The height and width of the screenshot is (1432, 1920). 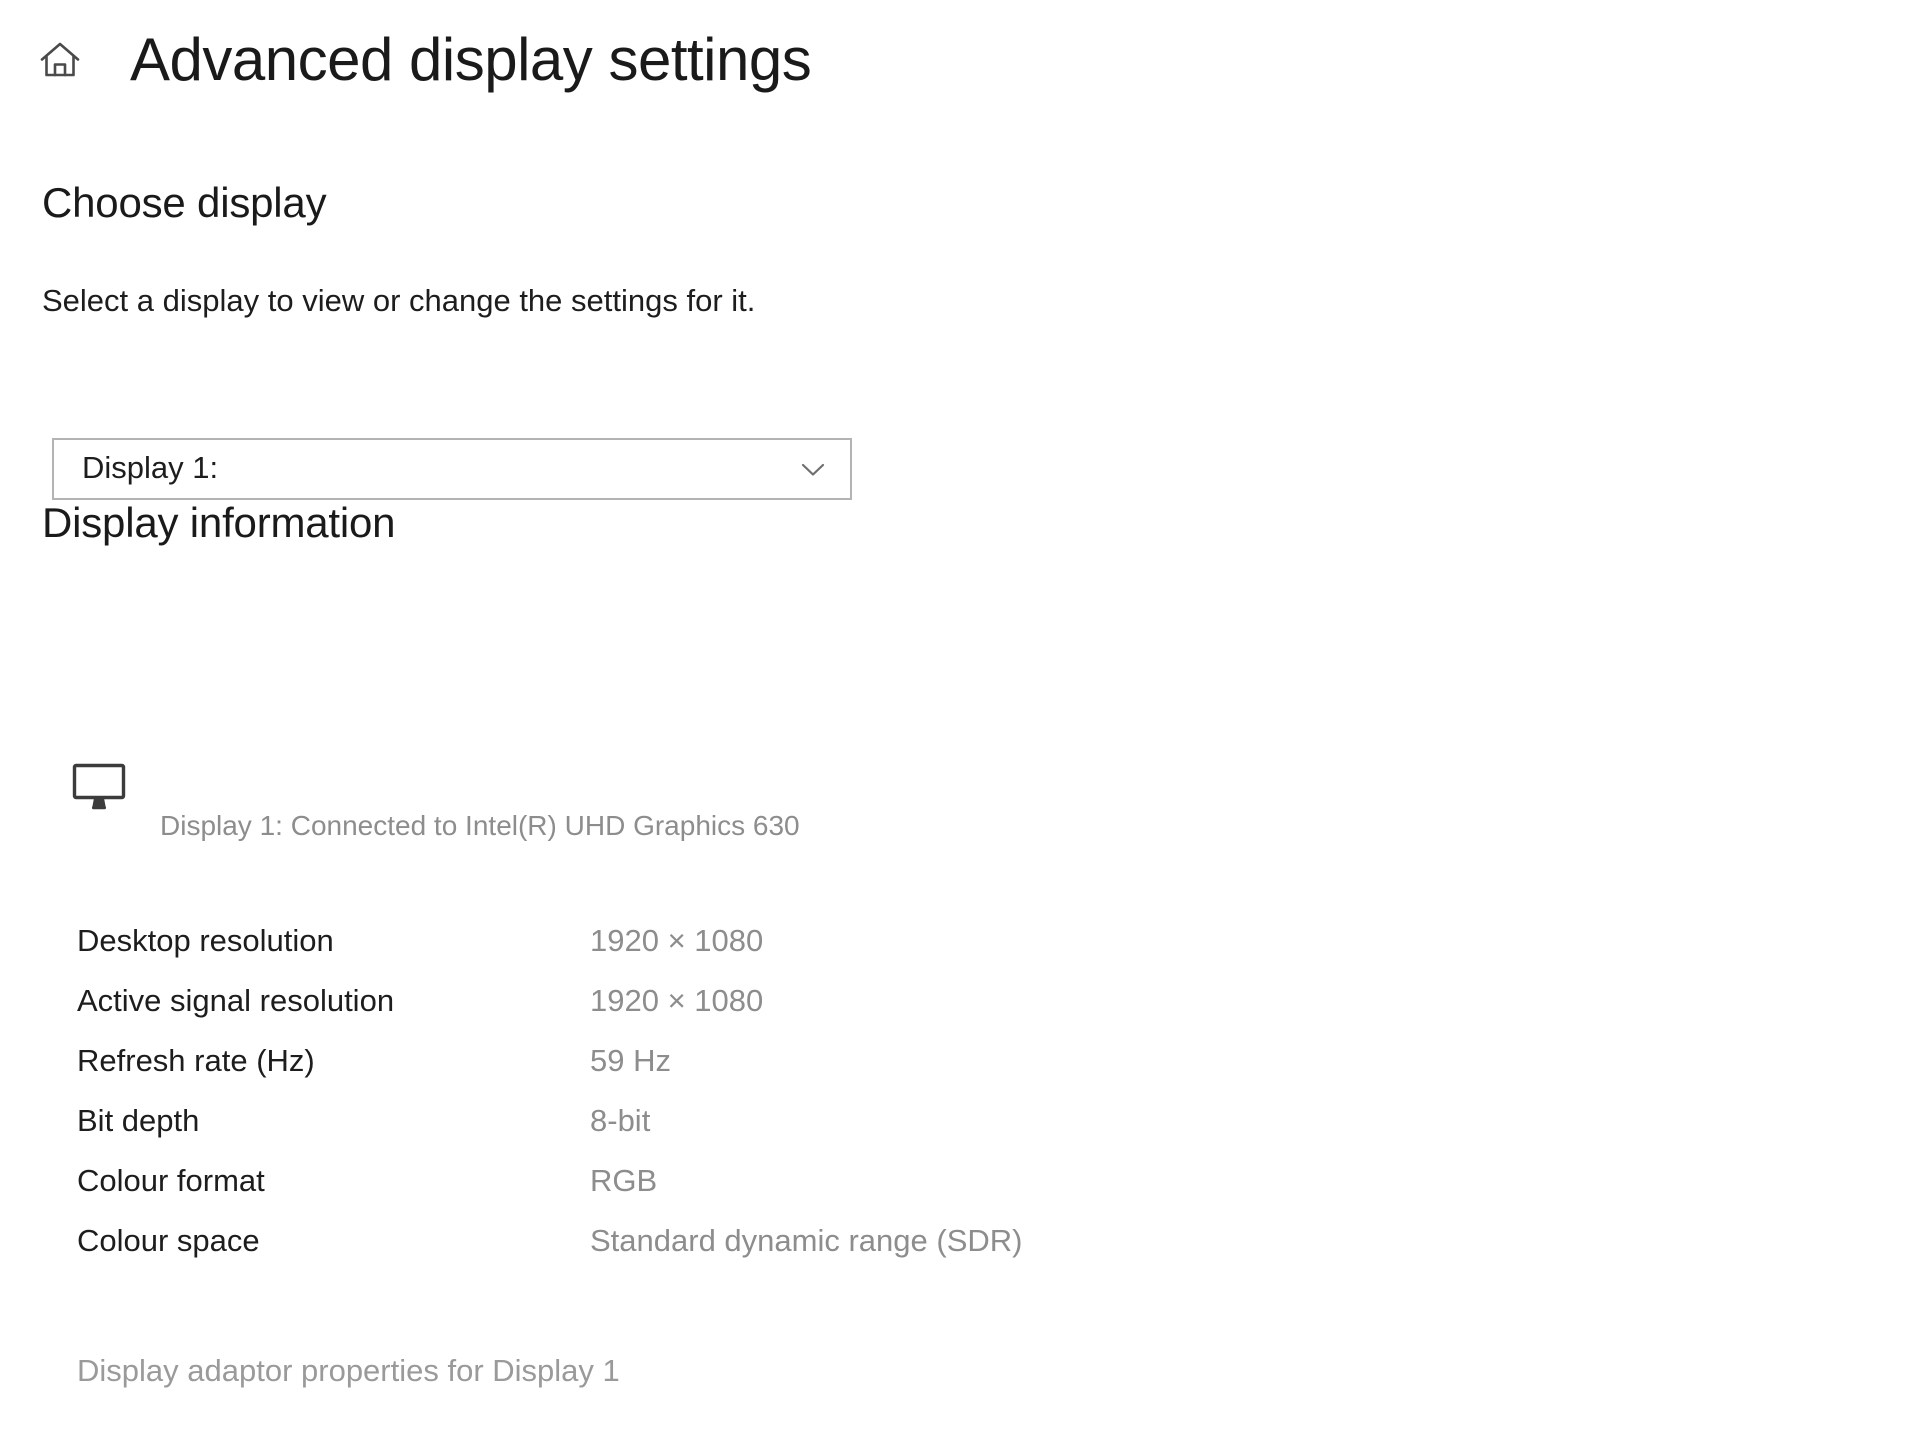 What do you see at coordinates (348, 1370) in the screenshot?
I see `display-adaptor-properties-link: Display adaptor properties for Display 1` at bounding box center [348, 1370].